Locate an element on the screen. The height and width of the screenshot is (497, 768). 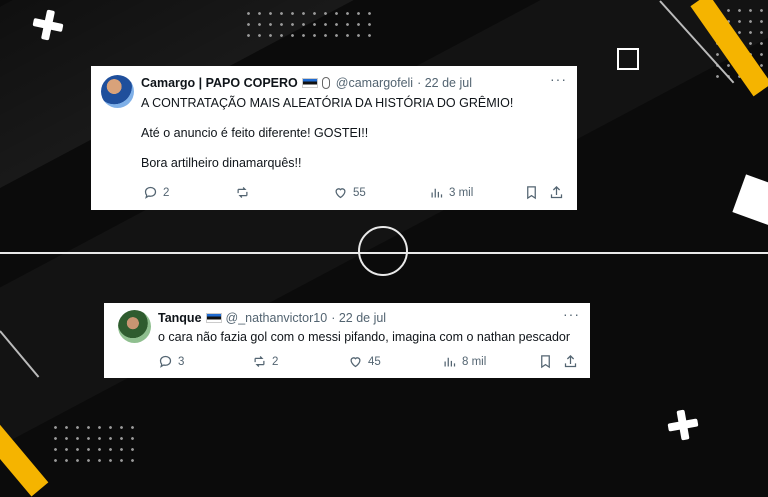
views-button: 8 mil is located at coordinates (464, 361).